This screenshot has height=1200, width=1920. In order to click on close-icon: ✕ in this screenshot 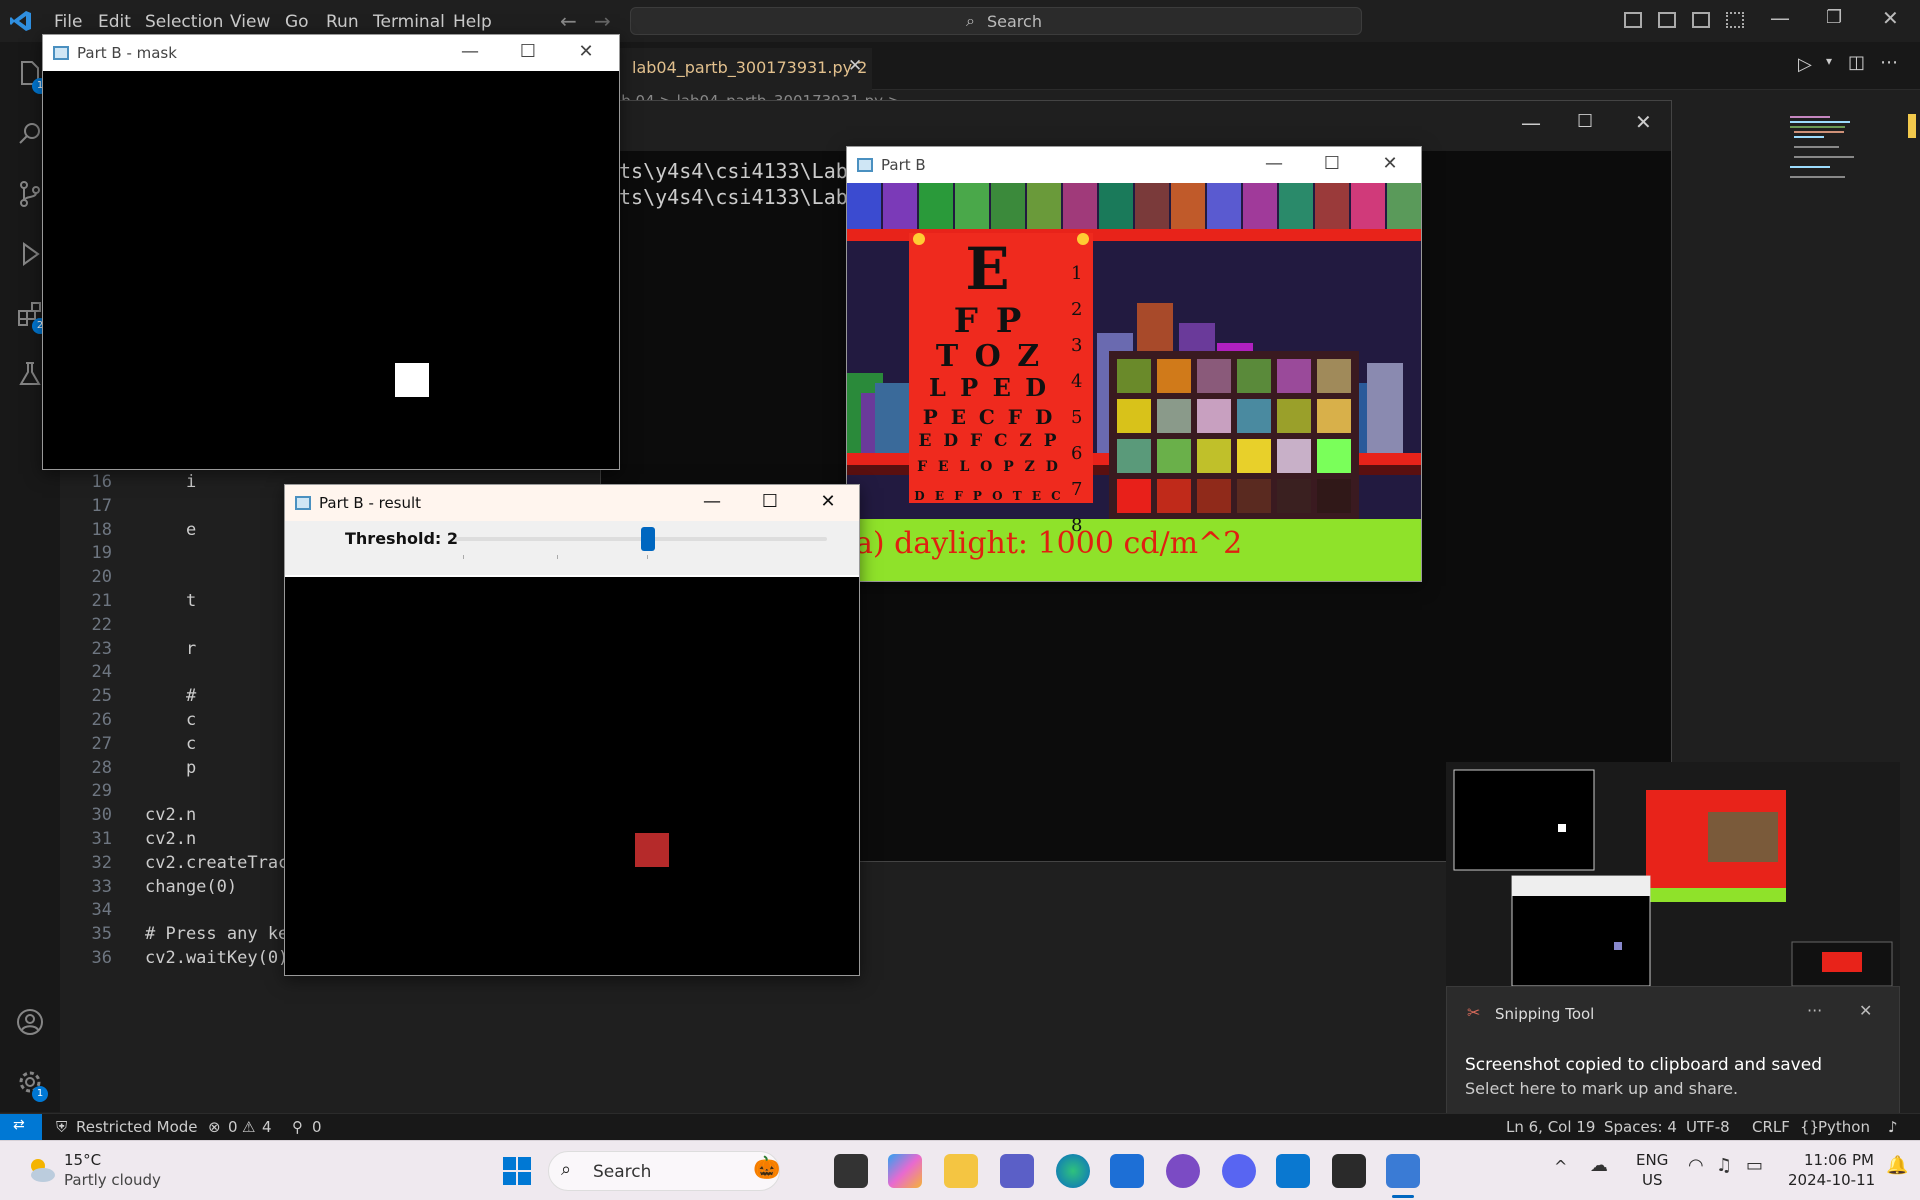, I will do `click(1890, 18)`.